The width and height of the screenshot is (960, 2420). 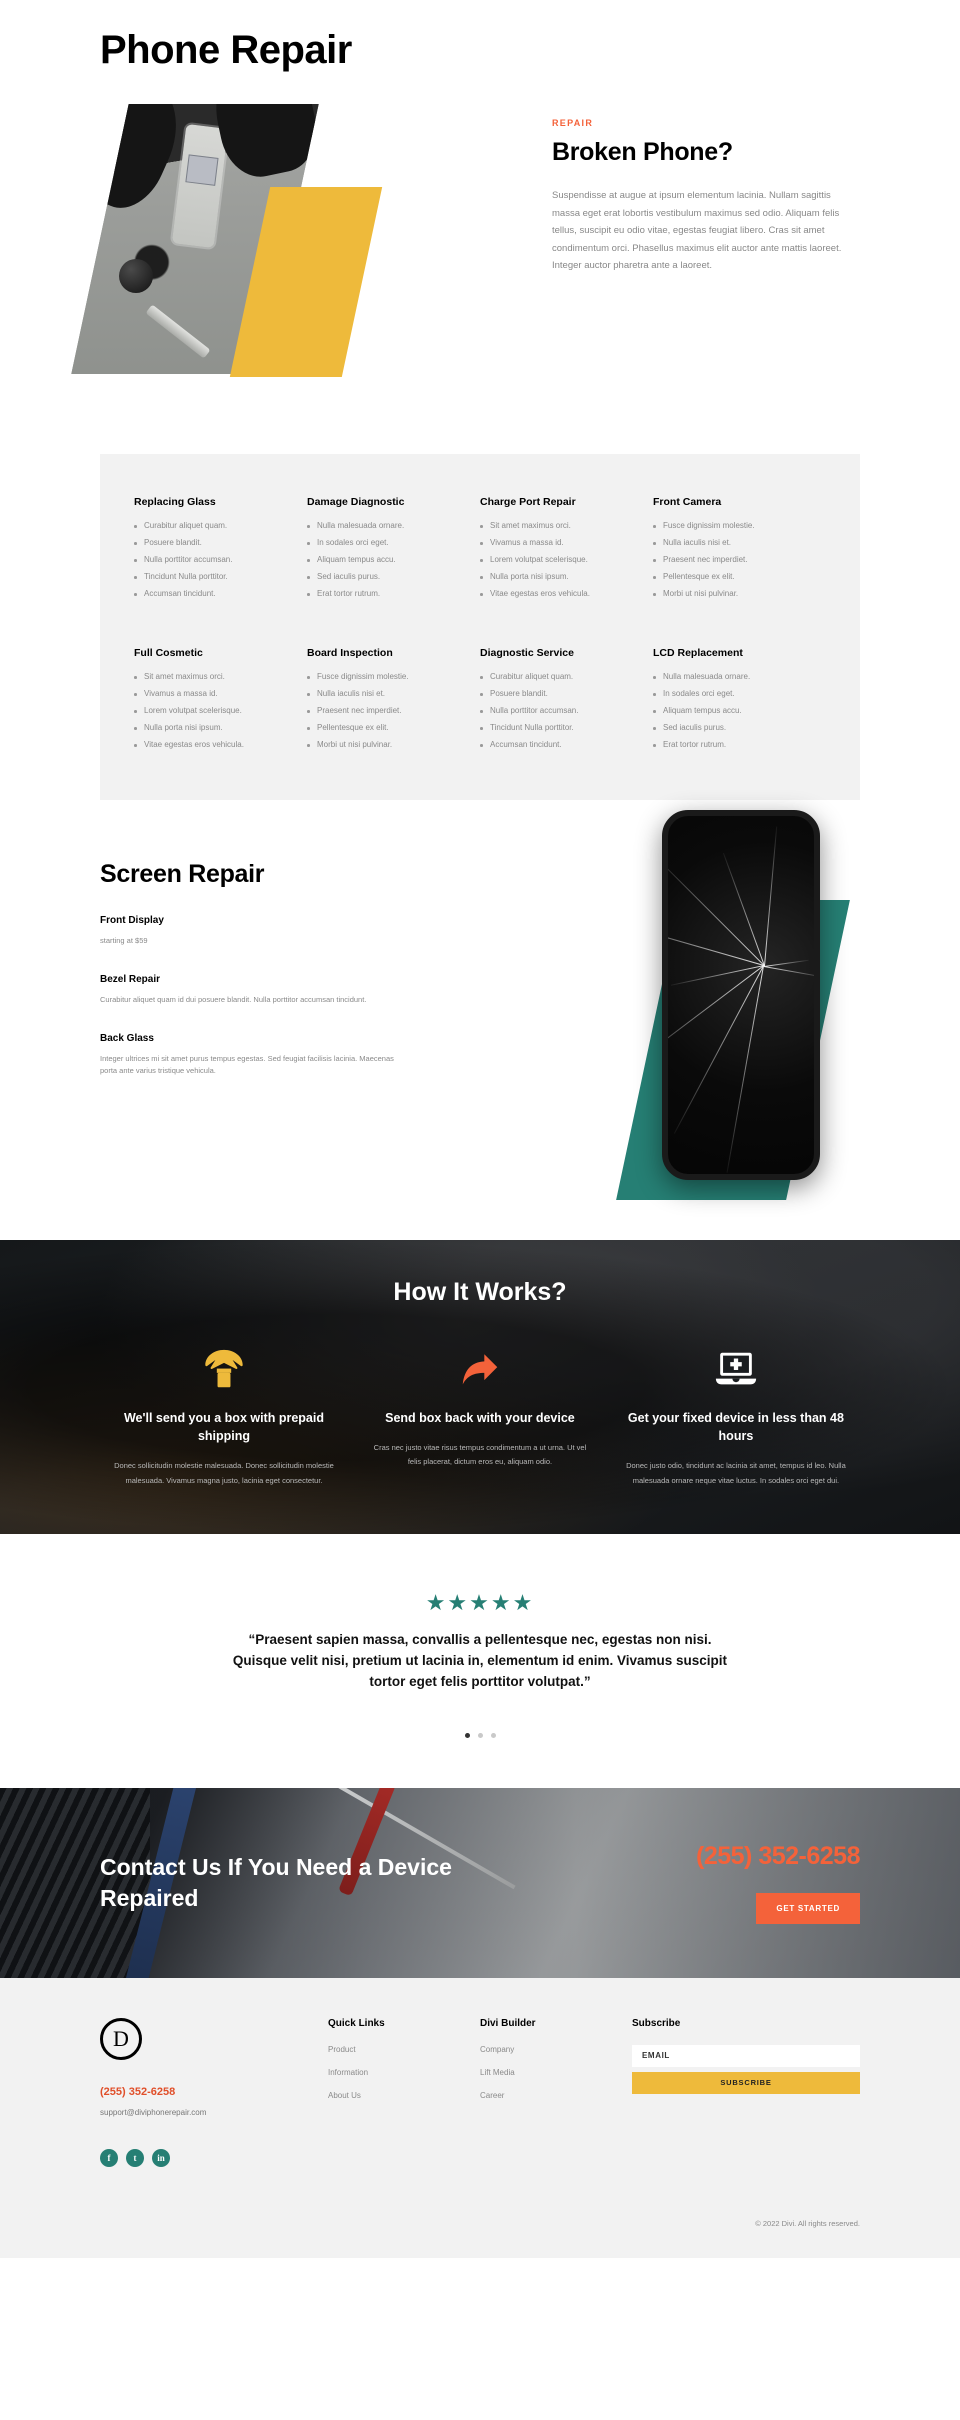 I want to click on service-title: Replacing Glass, so click(x=175, y=502).